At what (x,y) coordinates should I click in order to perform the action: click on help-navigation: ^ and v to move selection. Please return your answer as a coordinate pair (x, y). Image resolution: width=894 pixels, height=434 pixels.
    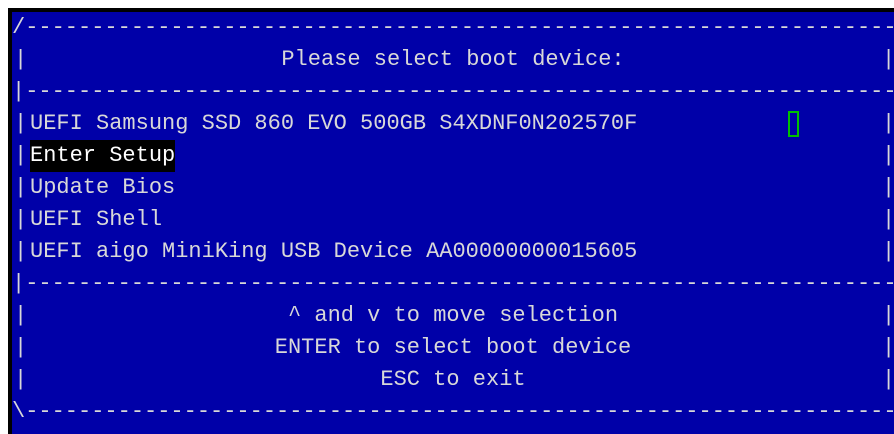
    Looking at the image, I should click on (453, 315).